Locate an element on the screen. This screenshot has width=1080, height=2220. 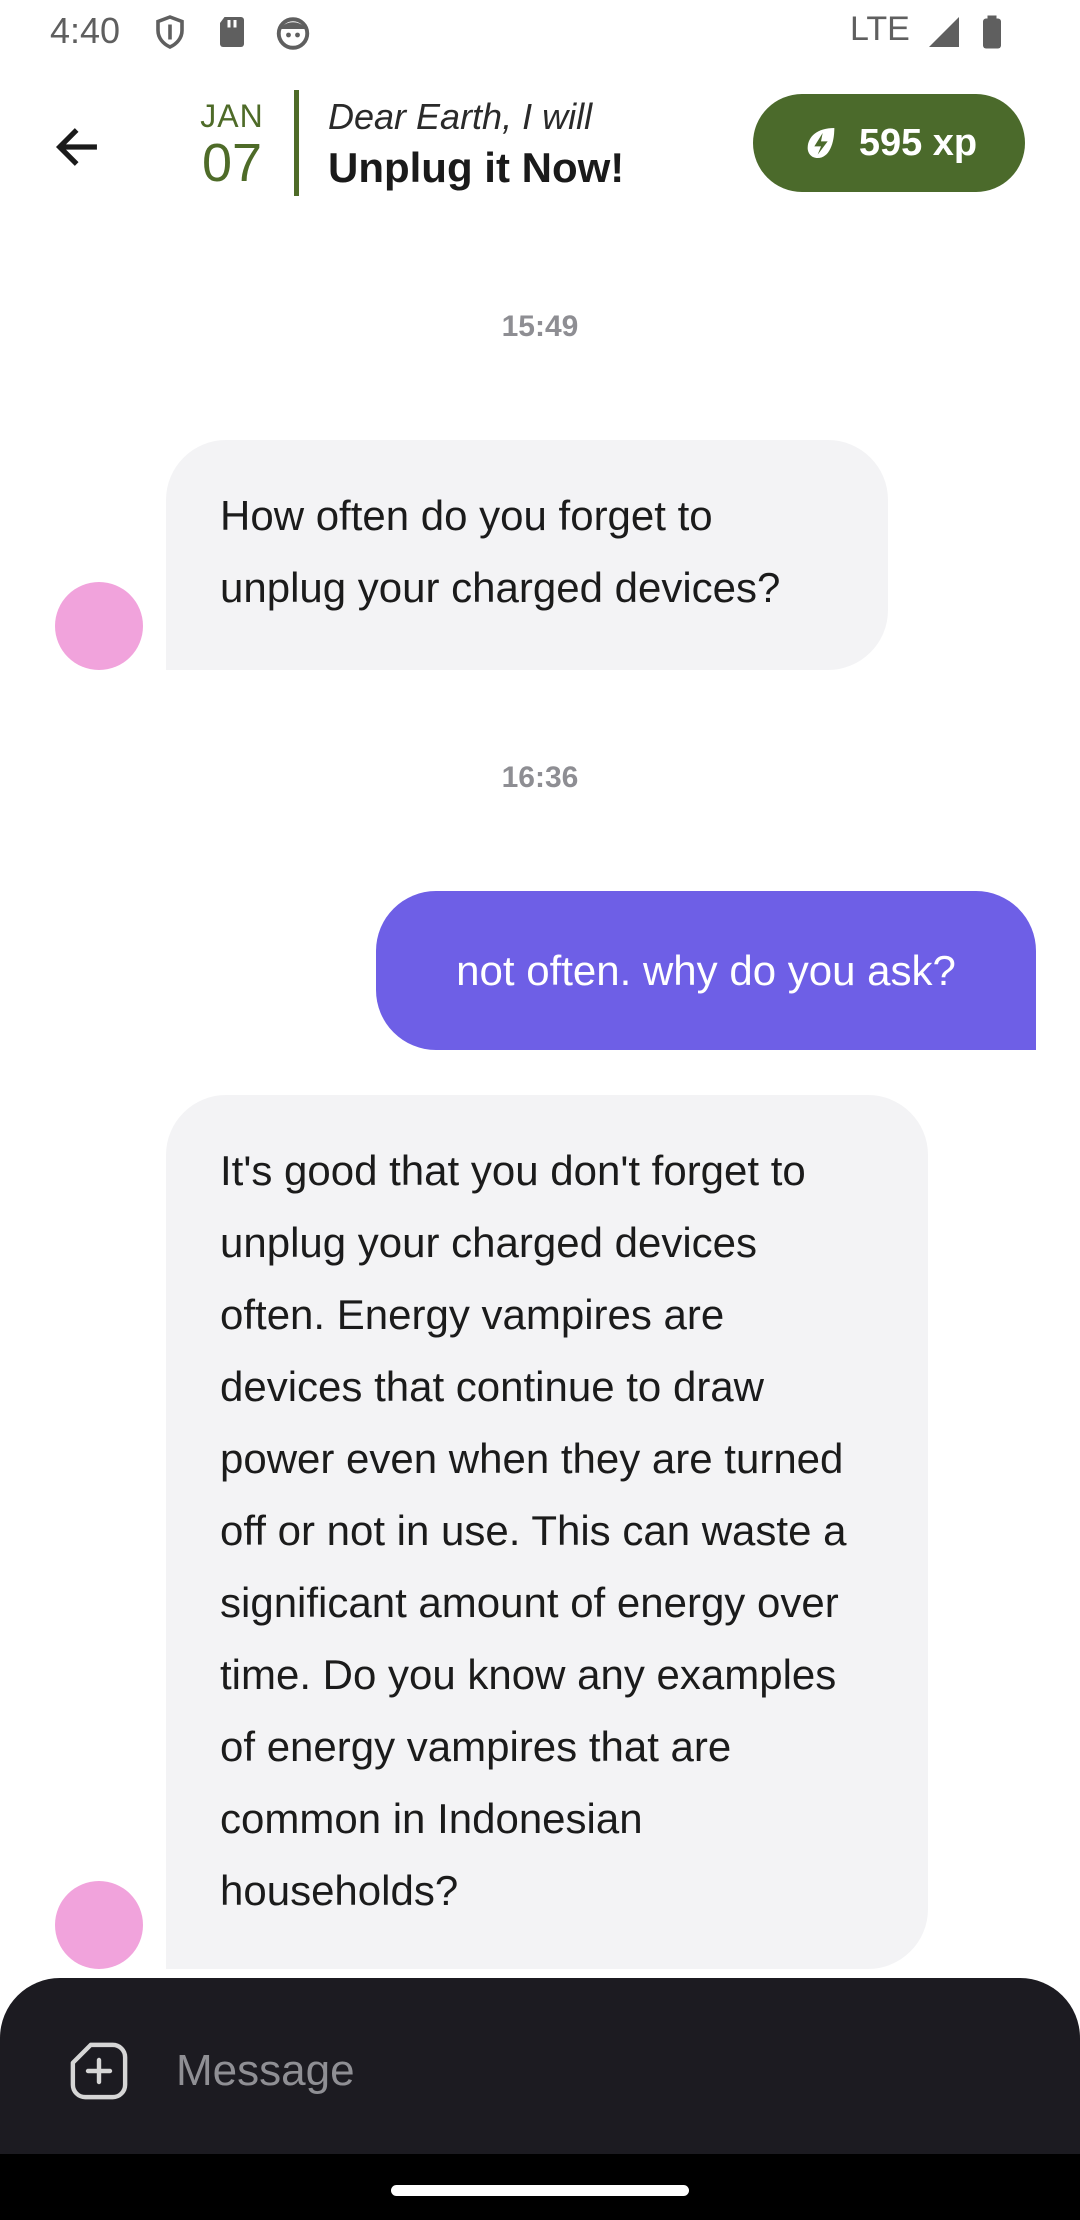
system-navigation-bar is located at coordinates (540, 2187).